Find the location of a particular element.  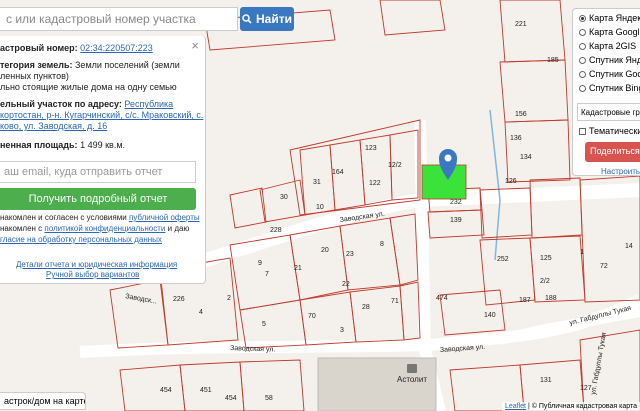

cadastral-label: астровый номер: is located at coordinates (39, 48).